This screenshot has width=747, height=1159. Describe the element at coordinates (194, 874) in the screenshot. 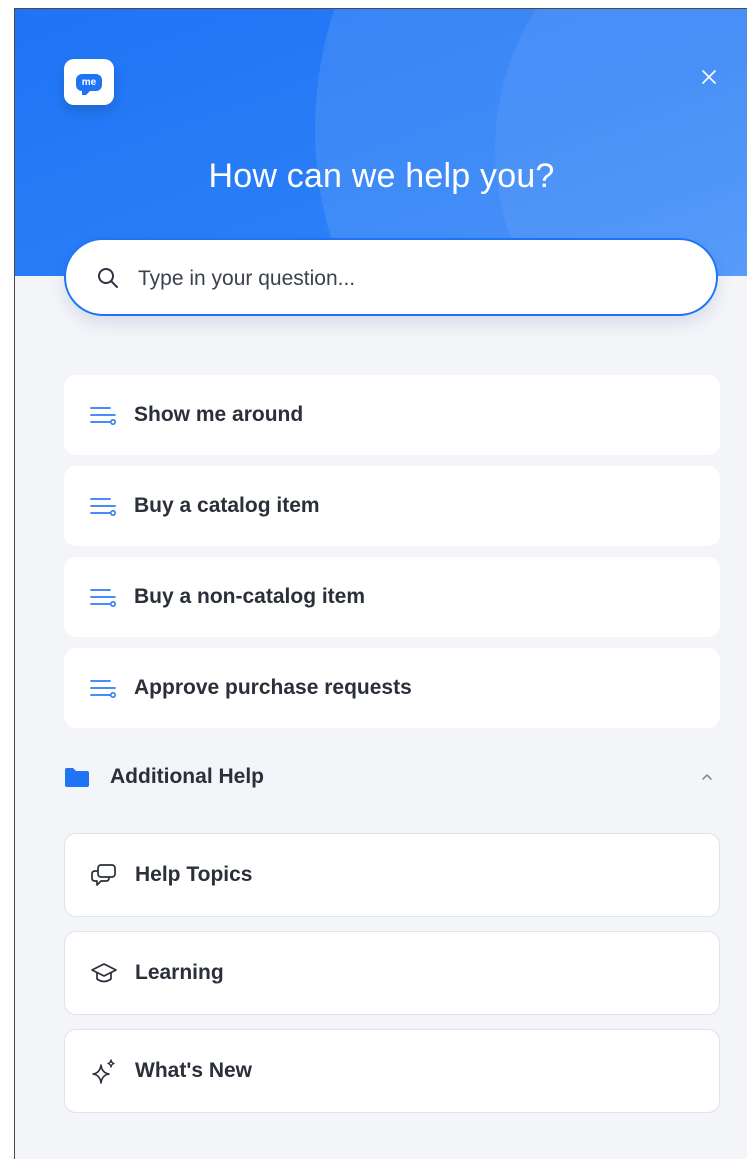

I see `help-item-label: Help Topics` at that location.